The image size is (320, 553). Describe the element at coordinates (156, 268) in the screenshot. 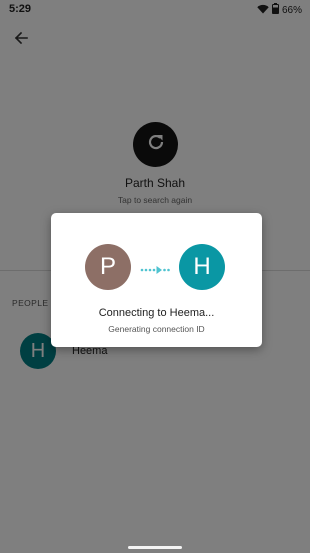

I see `dotted-arrow-icon` at that location.